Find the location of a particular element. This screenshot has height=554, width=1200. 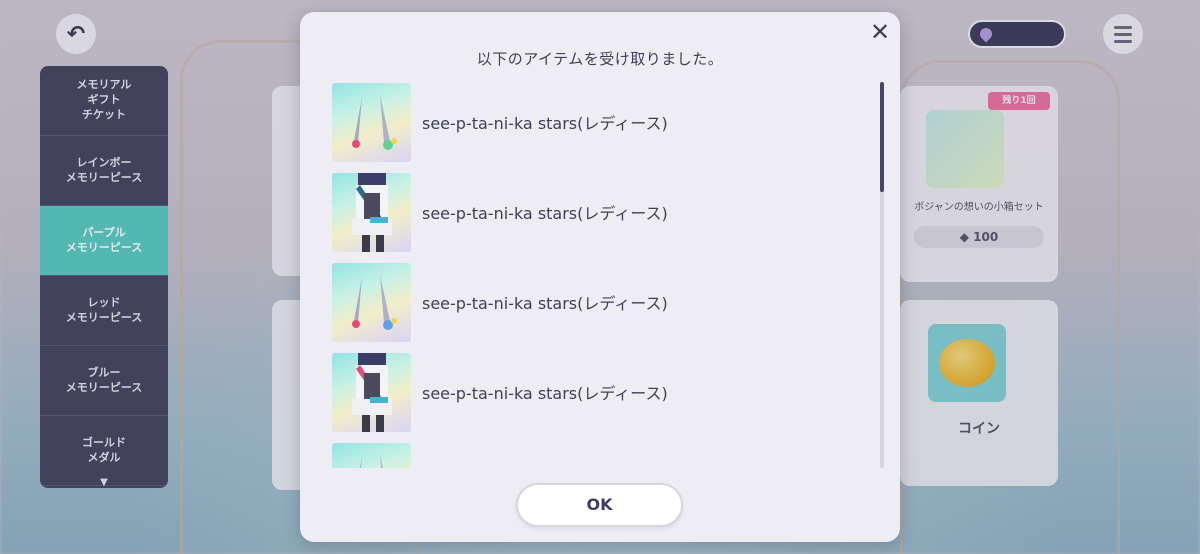

dialog-title: 以下のアイテムを受け取りました。 is located at coordinates (600, 59).